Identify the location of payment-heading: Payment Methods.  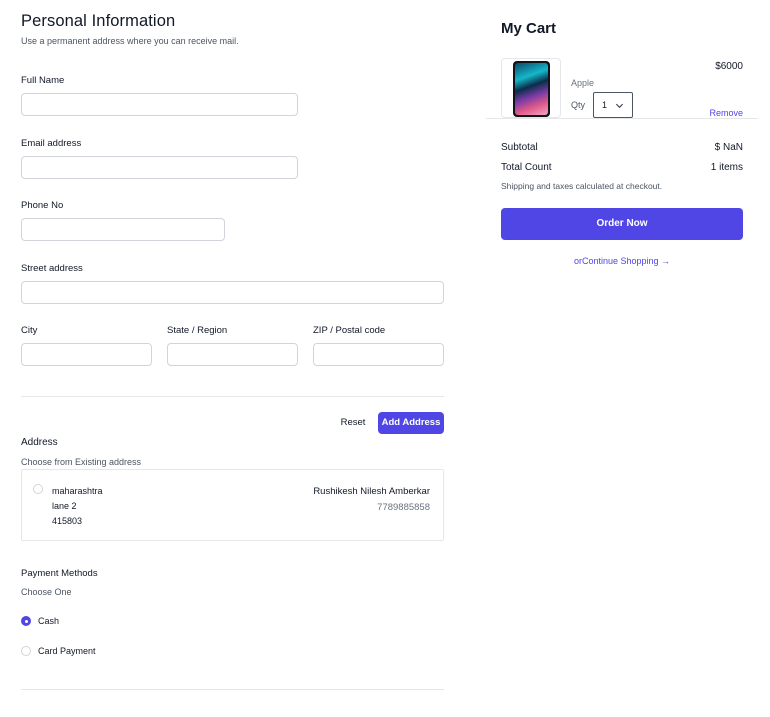
(59, 573).